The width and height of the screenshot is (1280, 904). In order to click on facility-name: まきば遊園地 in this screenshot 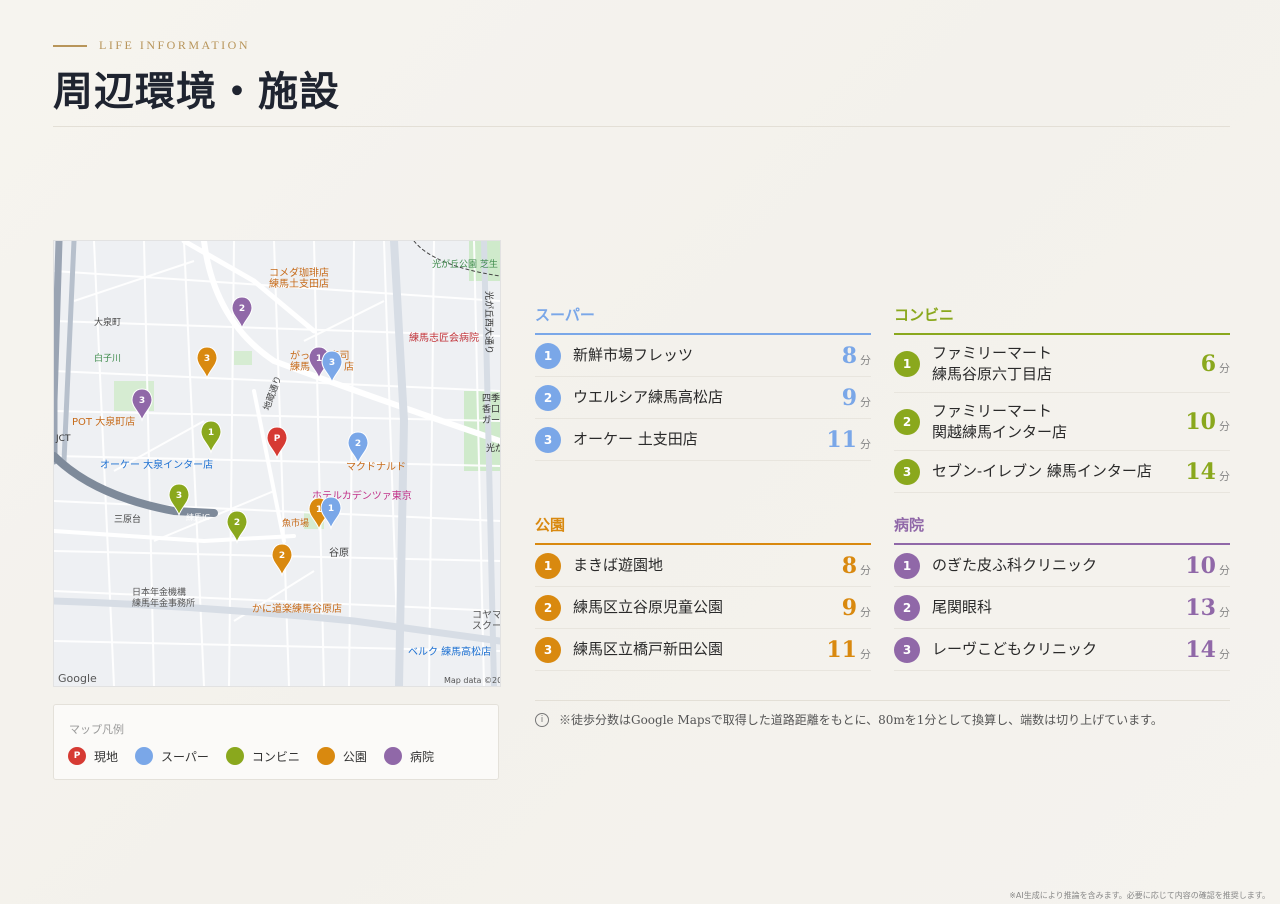, I will do `click(618, 565)`.